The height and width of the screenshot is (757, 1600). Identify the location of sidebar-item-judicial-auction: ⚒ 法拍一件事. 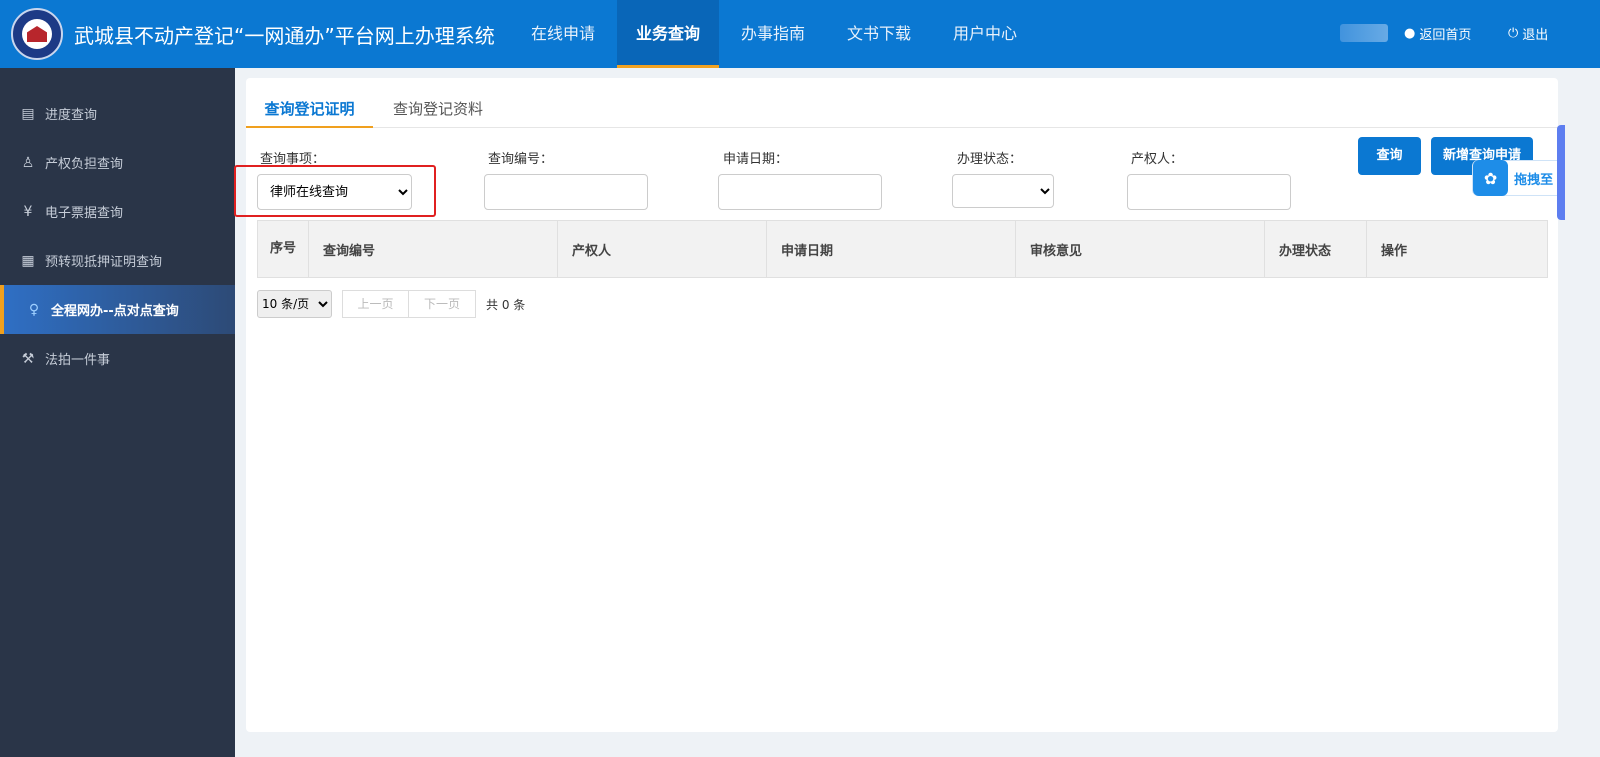
(117, 358).